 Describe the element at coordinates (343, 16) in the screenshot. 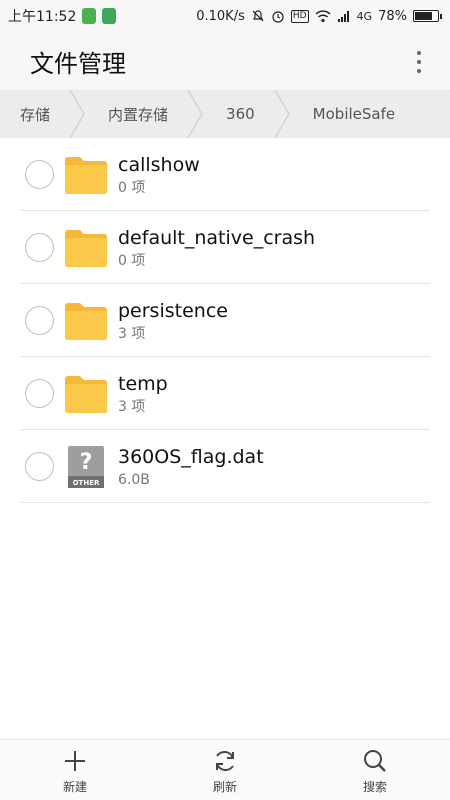

I see `signal-icon` at that location.